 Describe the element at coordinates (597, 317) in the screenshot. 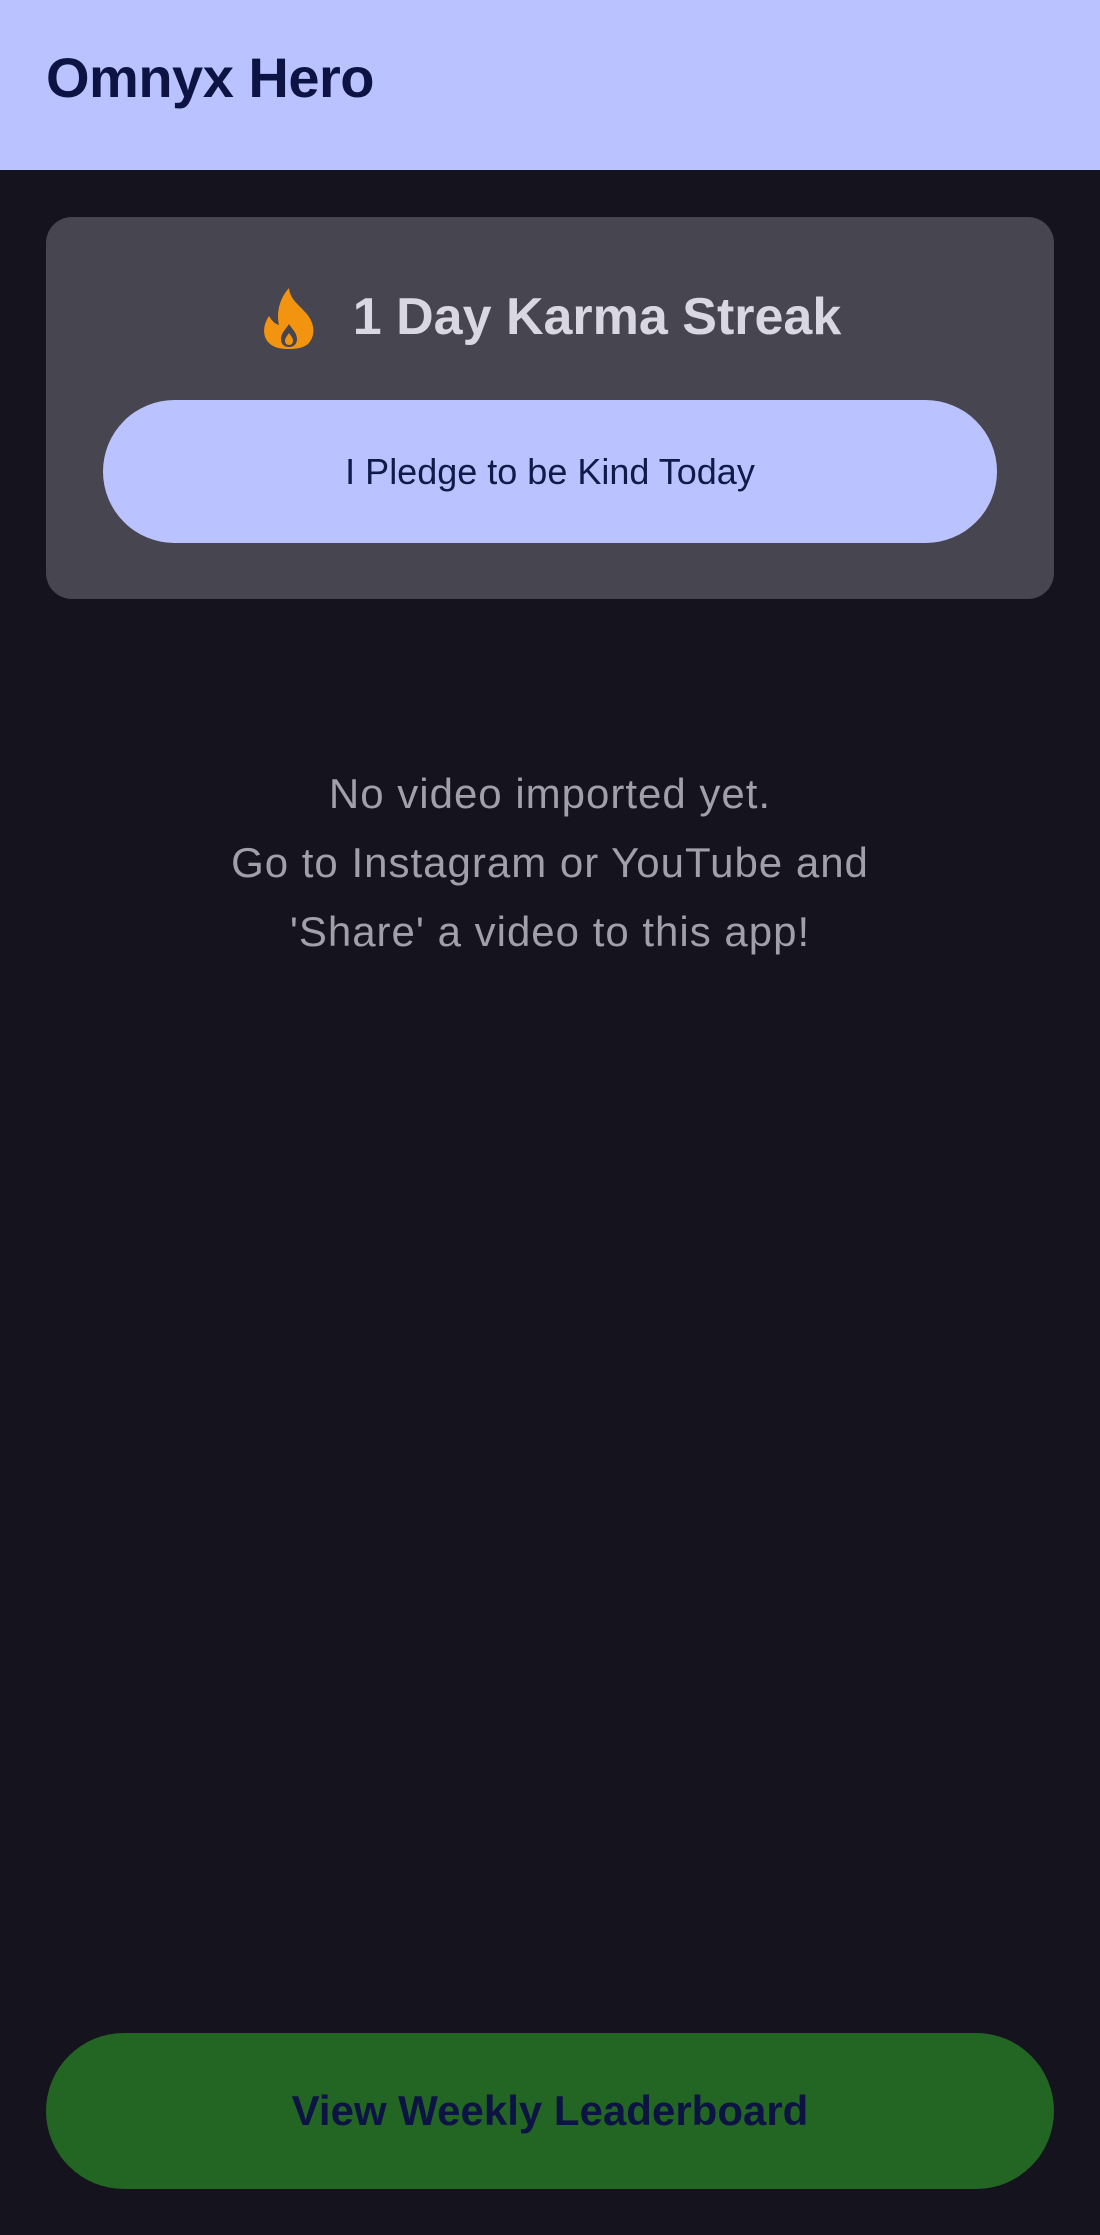

I see `streak-text: 1 Day Karma Streak` at that location.